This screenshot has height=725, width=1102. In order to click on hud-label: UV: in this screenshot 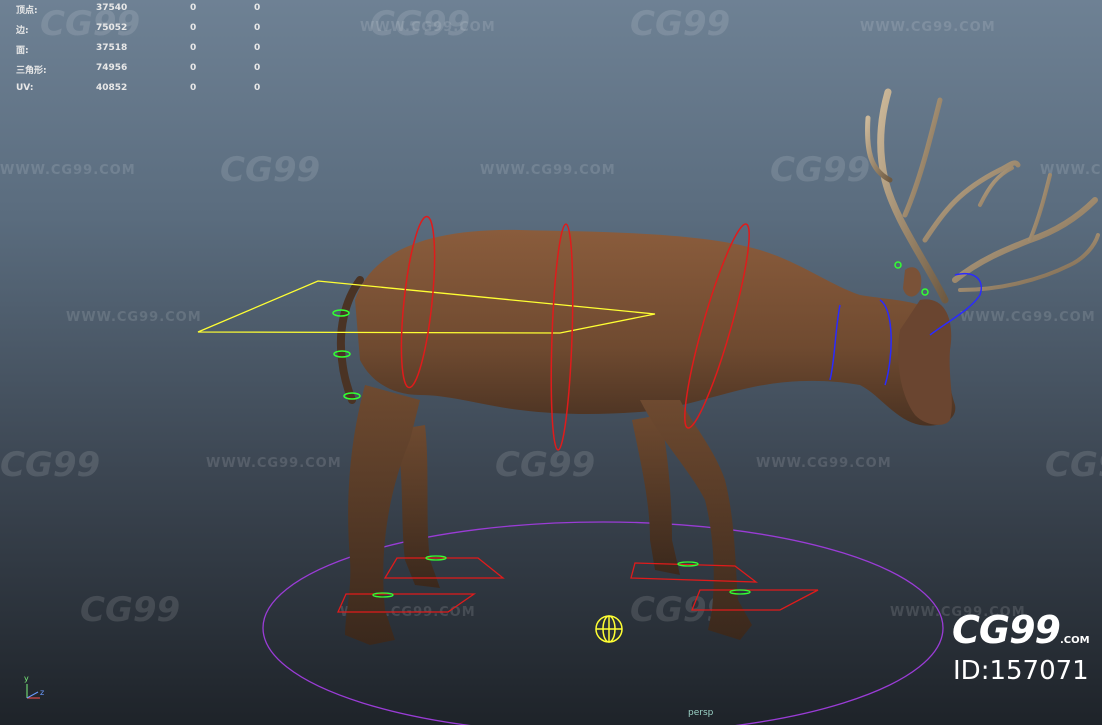, I will do `click(25, 88)`.